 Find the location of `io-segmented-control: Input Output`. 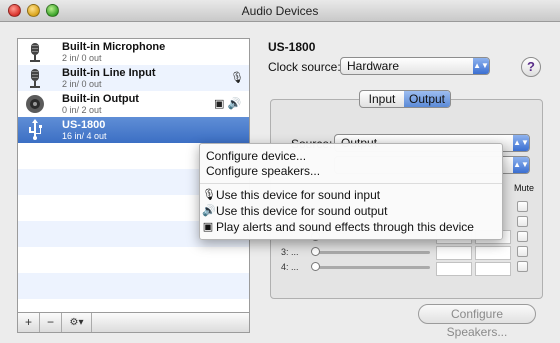

io-segmented-control: Input Output is located at coordinates (405, 99).